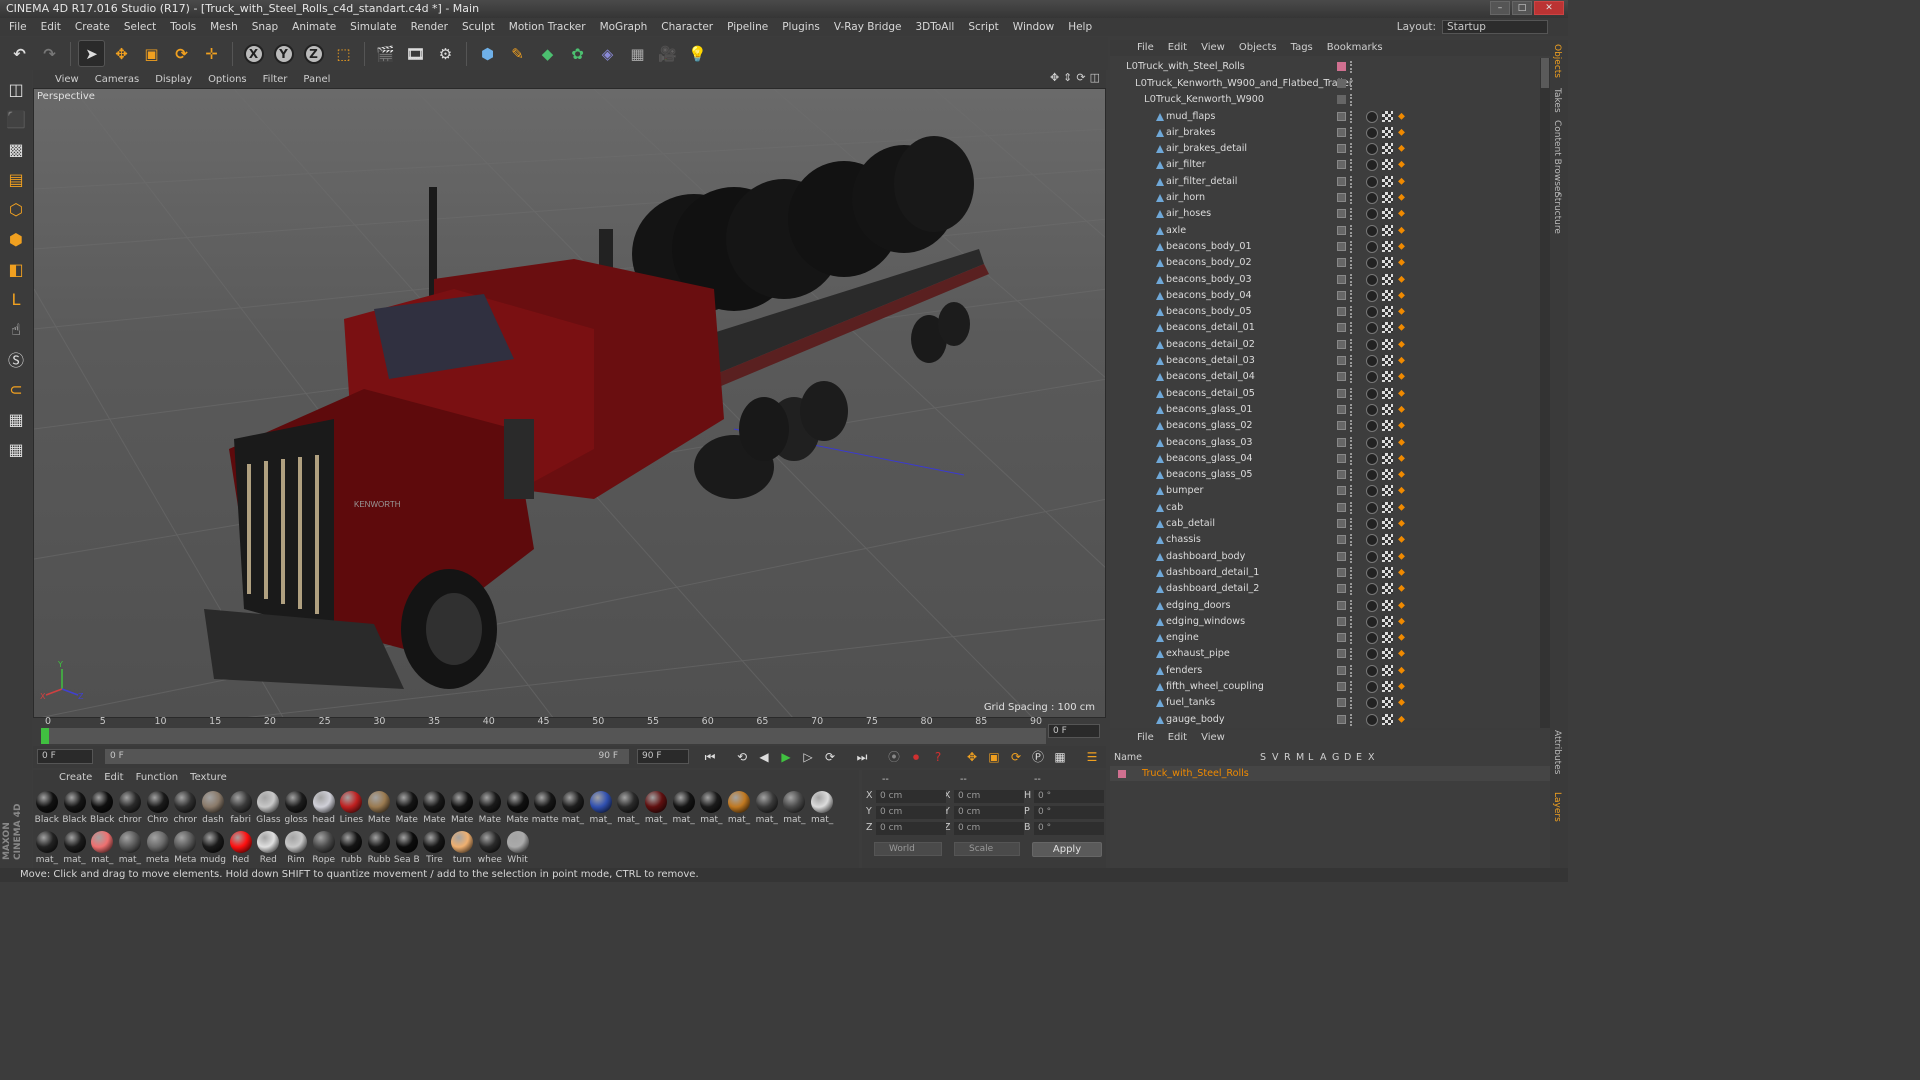 Image resolution: width=1920 pixels, height=1080 pixels. I want to click on record-keys-icon: ⦿, so click(894, 757).